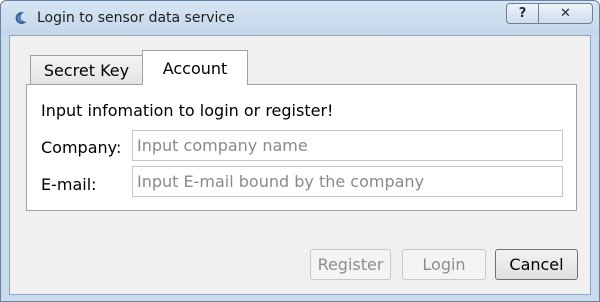  What do you see at coordinates (536, 264) in the screenshot?
I see `cancel-button: Cancel` at bounding box center [536, 264].